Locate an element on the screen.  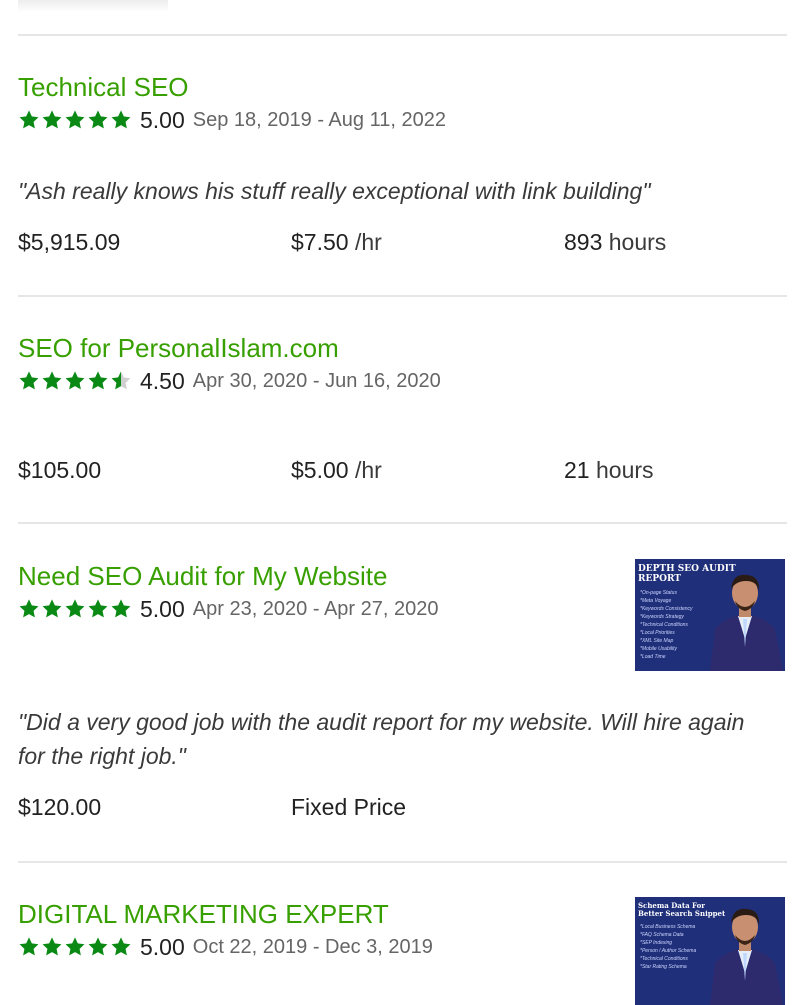
amount-earned: $105.00 is located at coordinates (60, 470).